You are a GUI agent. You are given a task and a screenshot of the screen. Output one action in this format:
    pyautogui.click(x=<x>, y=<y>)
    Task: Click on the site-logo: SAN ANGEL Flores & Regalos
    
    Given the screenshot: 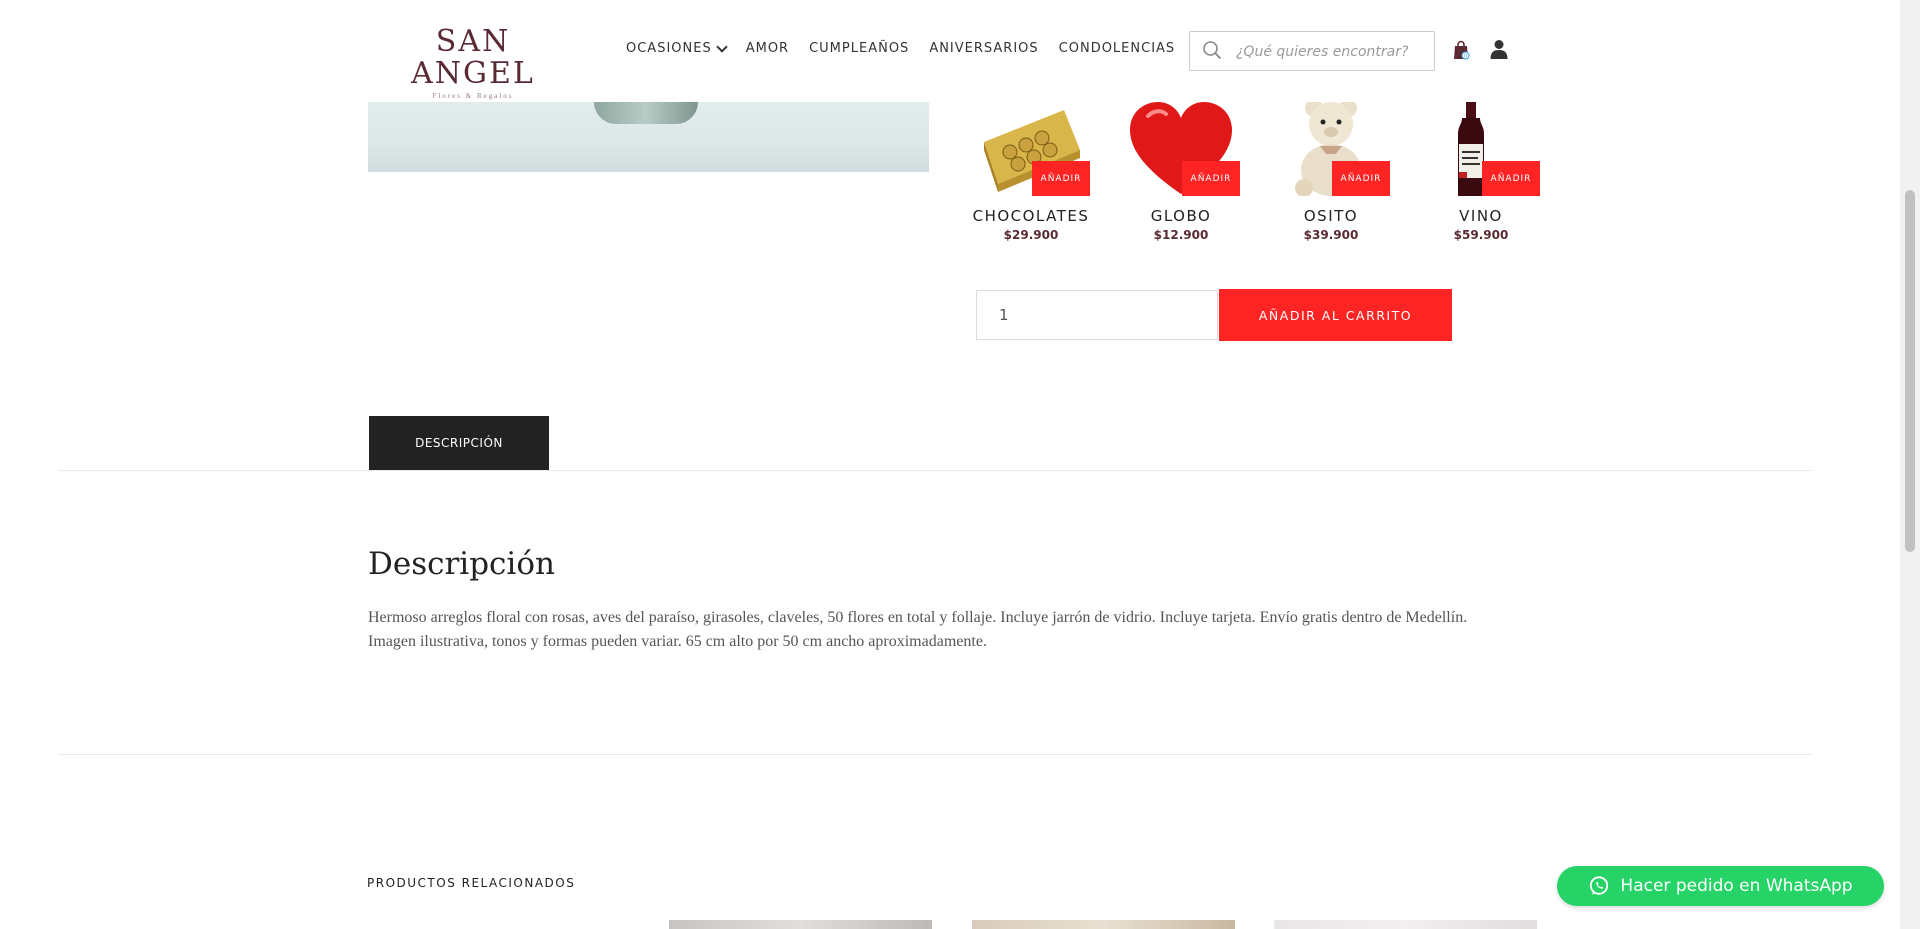 What is the action you would take?
    pyautogui.click(x=473, y=63)
    